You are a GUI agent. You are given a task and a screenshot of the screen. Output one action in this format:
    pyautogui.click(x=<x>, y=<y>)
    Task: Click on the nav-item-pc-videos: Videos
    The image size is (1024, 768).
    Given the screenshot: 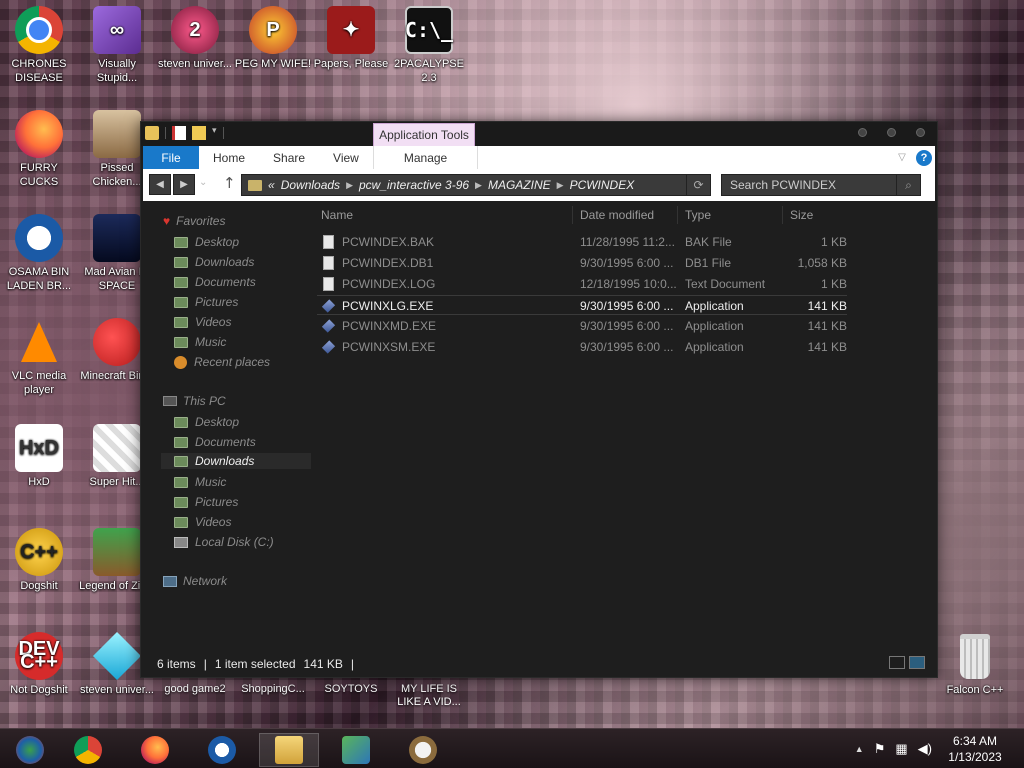 What is the action you would take?
    pyautogui.click(x=202, y=522)
    